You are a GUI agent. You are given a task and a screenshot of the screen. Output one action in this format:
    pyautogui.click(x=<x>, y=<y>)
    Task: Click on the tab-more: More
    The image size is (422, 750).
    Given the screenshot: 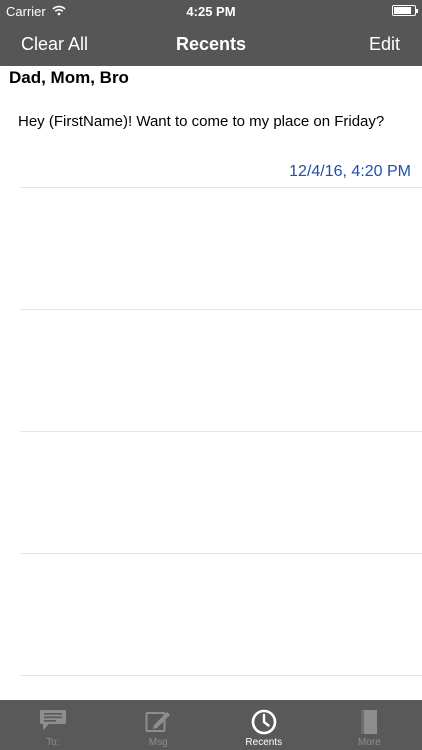 What is the action you would take?
    pyautogui.click(x=369, y=725)
    